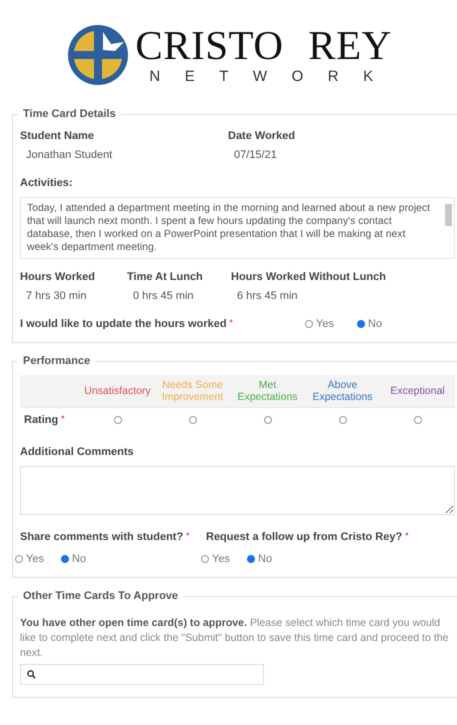 The height and width of the screenshot is (725, 457). I want to click on logo-name: CRISTO REY, so click(264, 45).